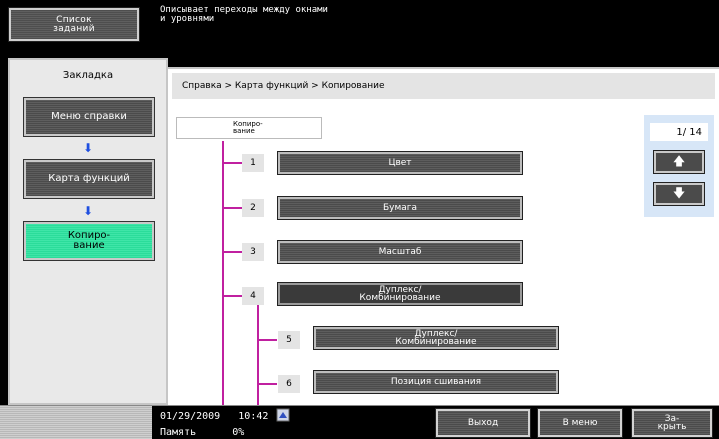 This screenshot has width=719, height=439. What do you see at coordinates (223, 274) in the screenshot?
I see `tree-trunk-line` at bounding box center [223, 274].